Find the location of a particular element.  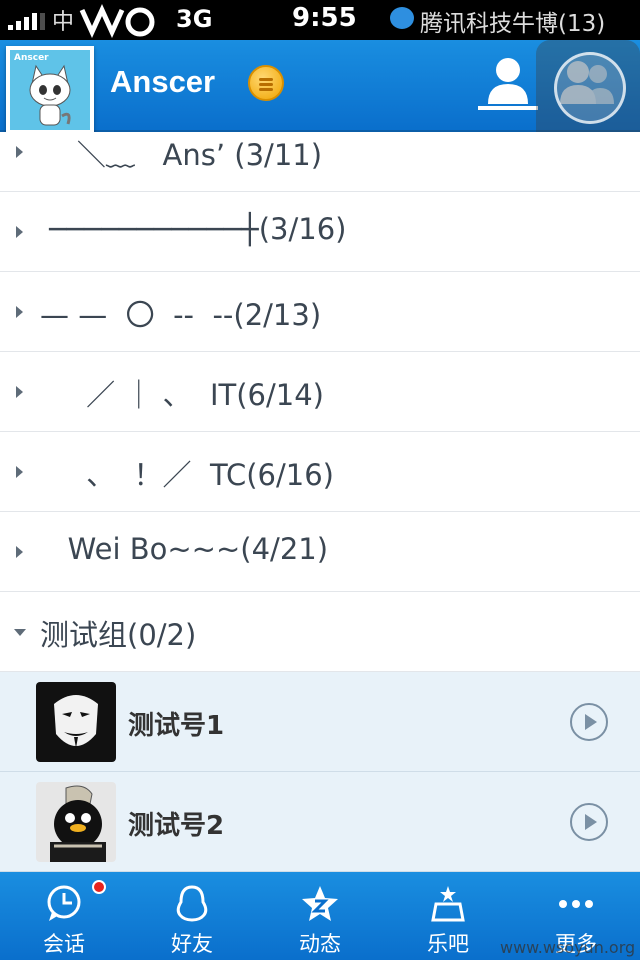

carrier-logo-icon is located at coordinates (117, 20).